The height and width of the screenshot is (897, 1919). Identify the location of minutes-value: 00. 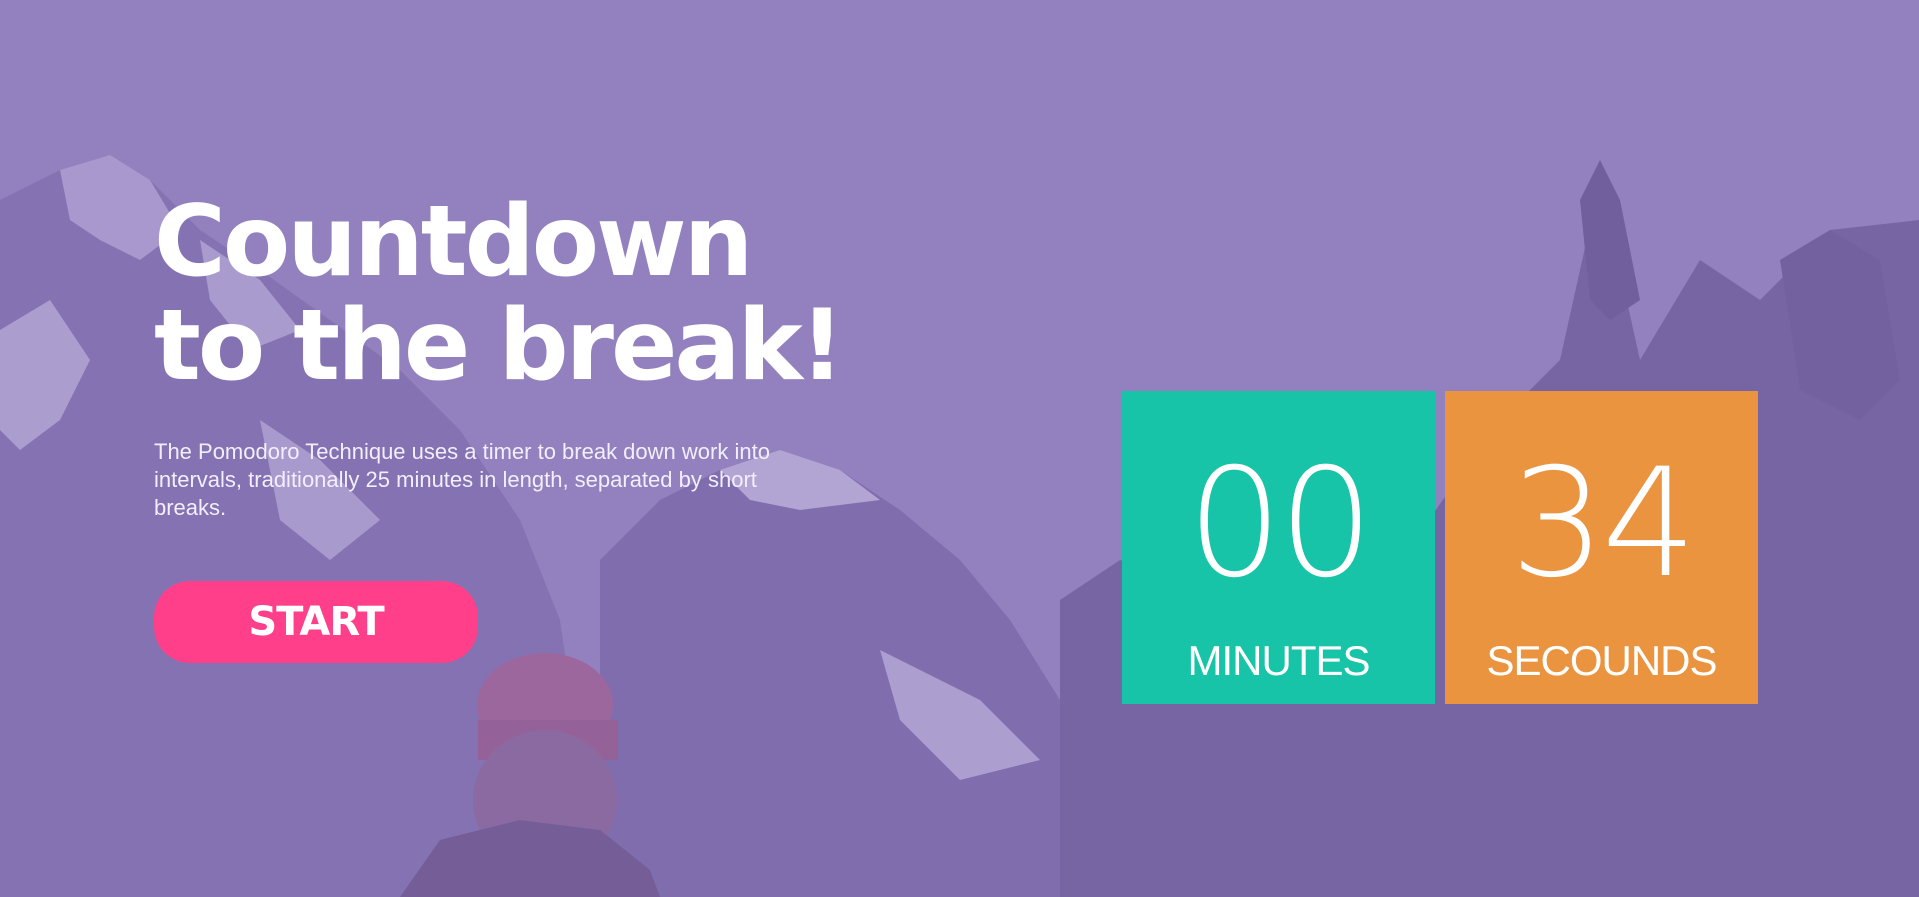
(1280, 524).